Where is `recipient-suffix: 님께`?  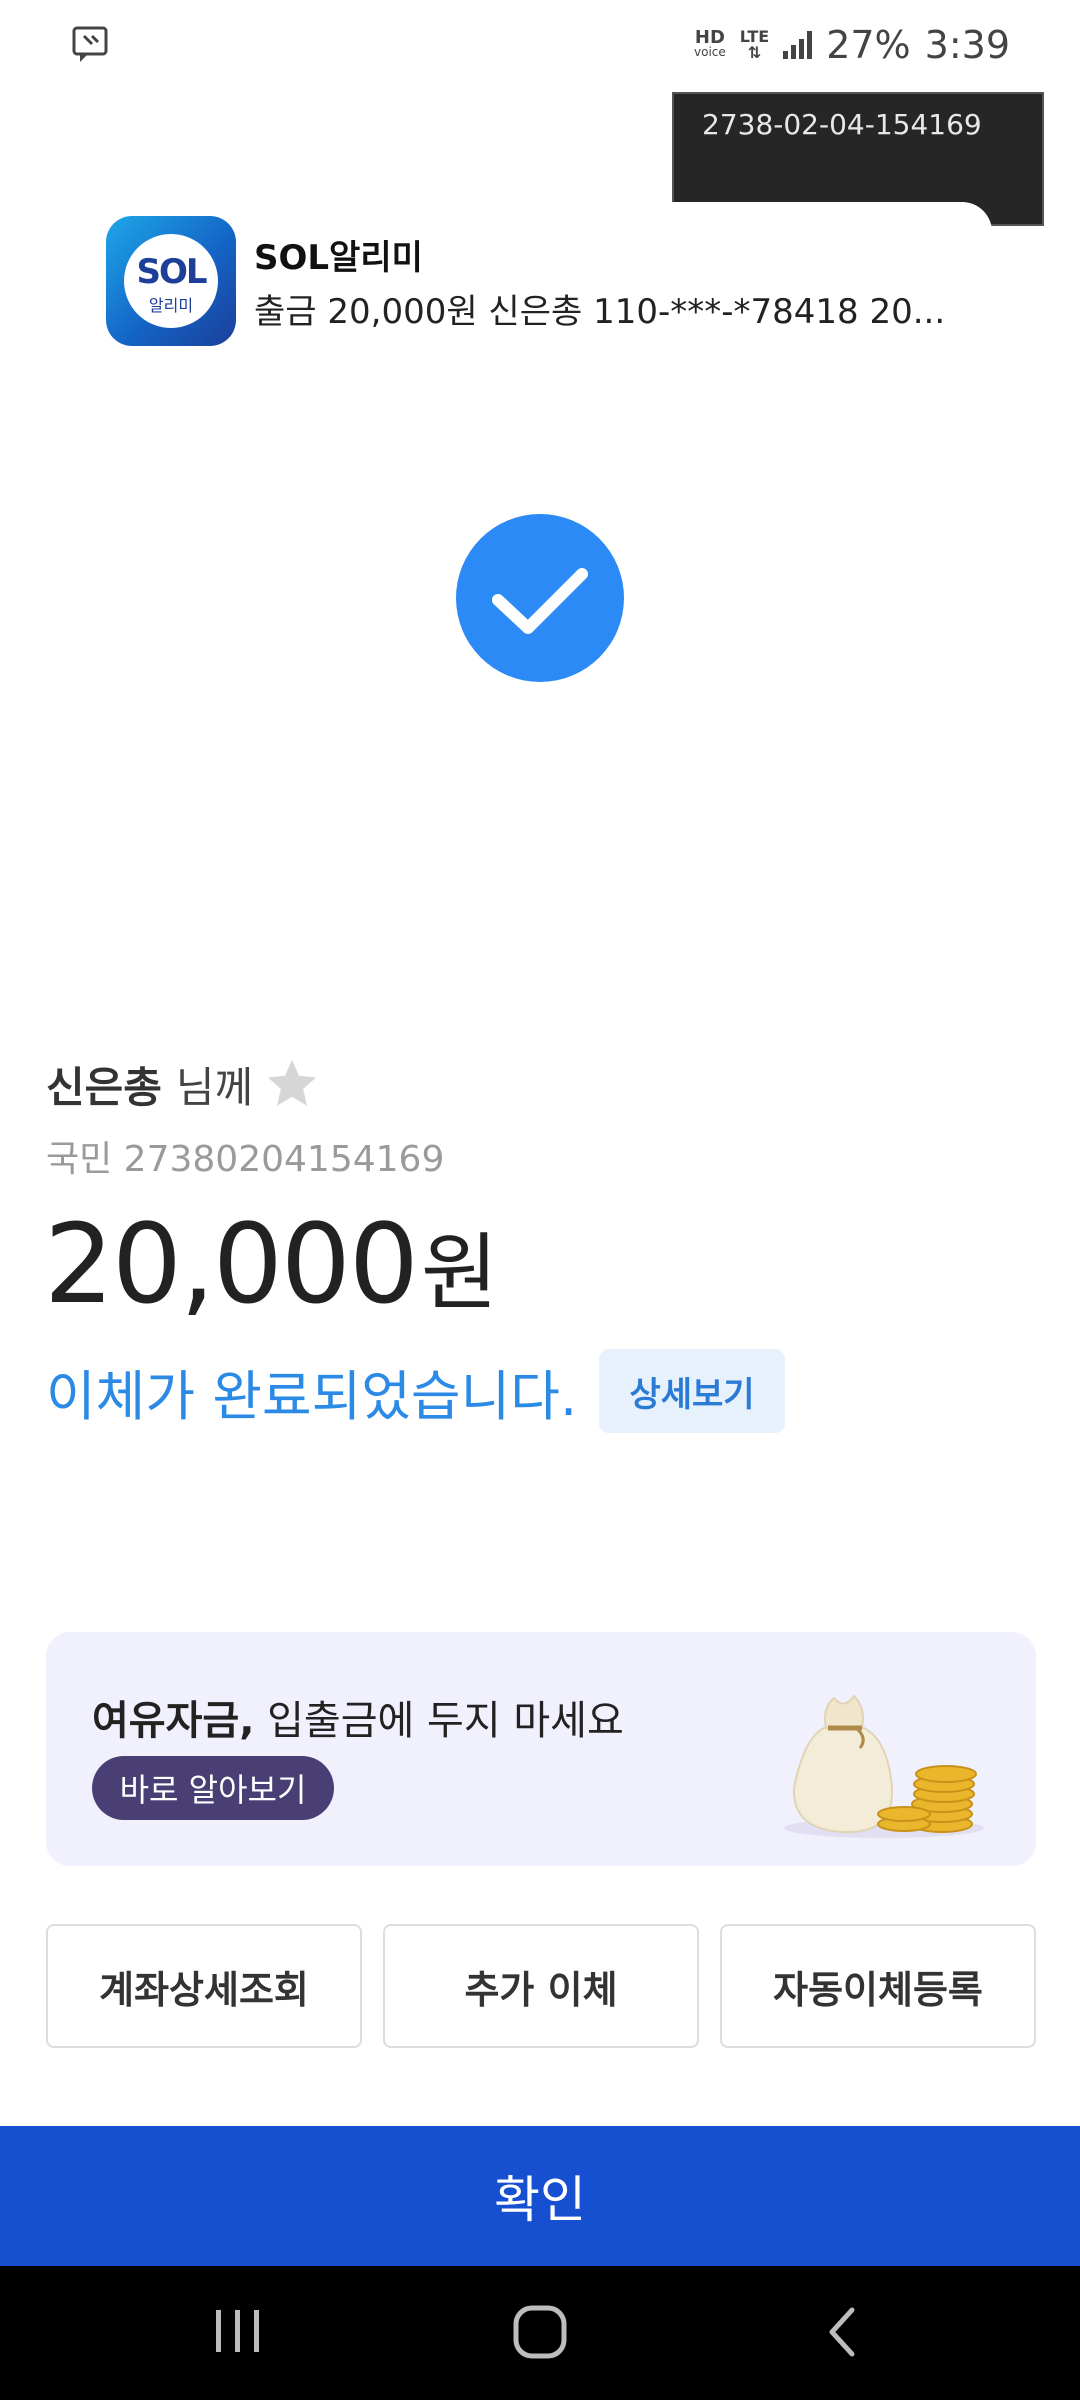
recipient-suffix: 님께 is located at coordinates (214, 1087).